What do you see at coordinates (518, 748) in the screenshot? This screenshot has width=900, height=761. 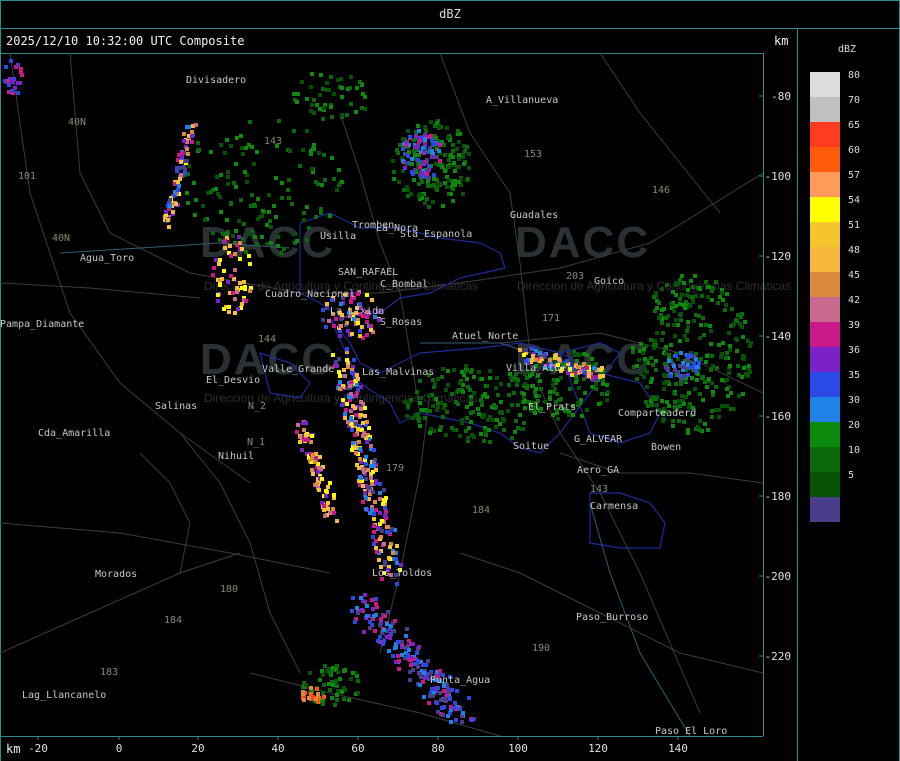 I see `x-tick-label: 100` at bounding box center [518, 748].